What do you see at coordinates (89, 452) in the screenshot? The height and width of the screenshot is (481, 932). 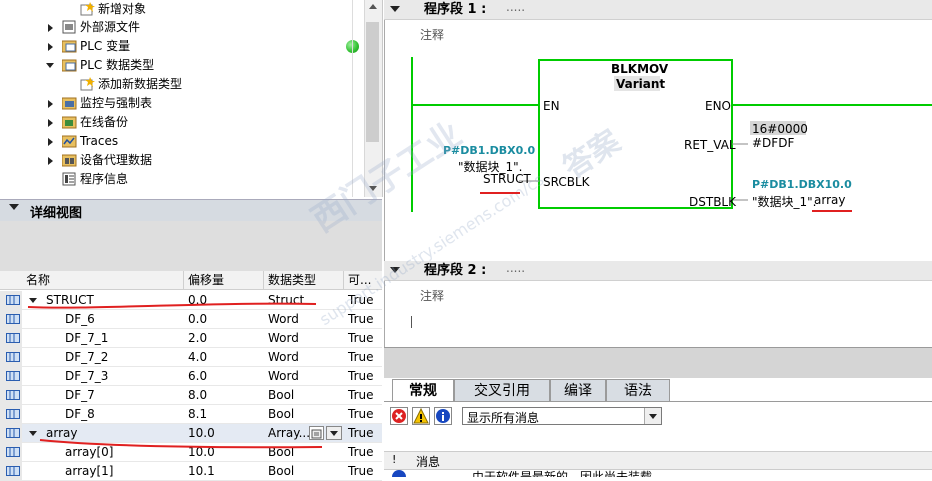 I see `cell-name: array[0]` at bounding box center [89, 452].